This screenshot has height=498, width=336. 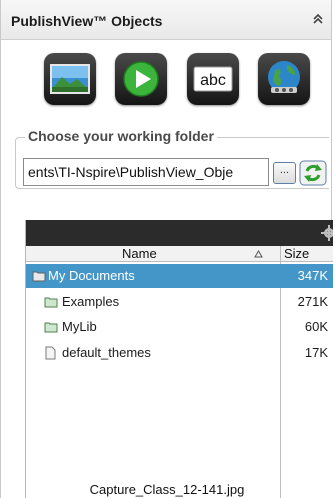 I want to click on file-size: 271K, so click(x=312, y=301).